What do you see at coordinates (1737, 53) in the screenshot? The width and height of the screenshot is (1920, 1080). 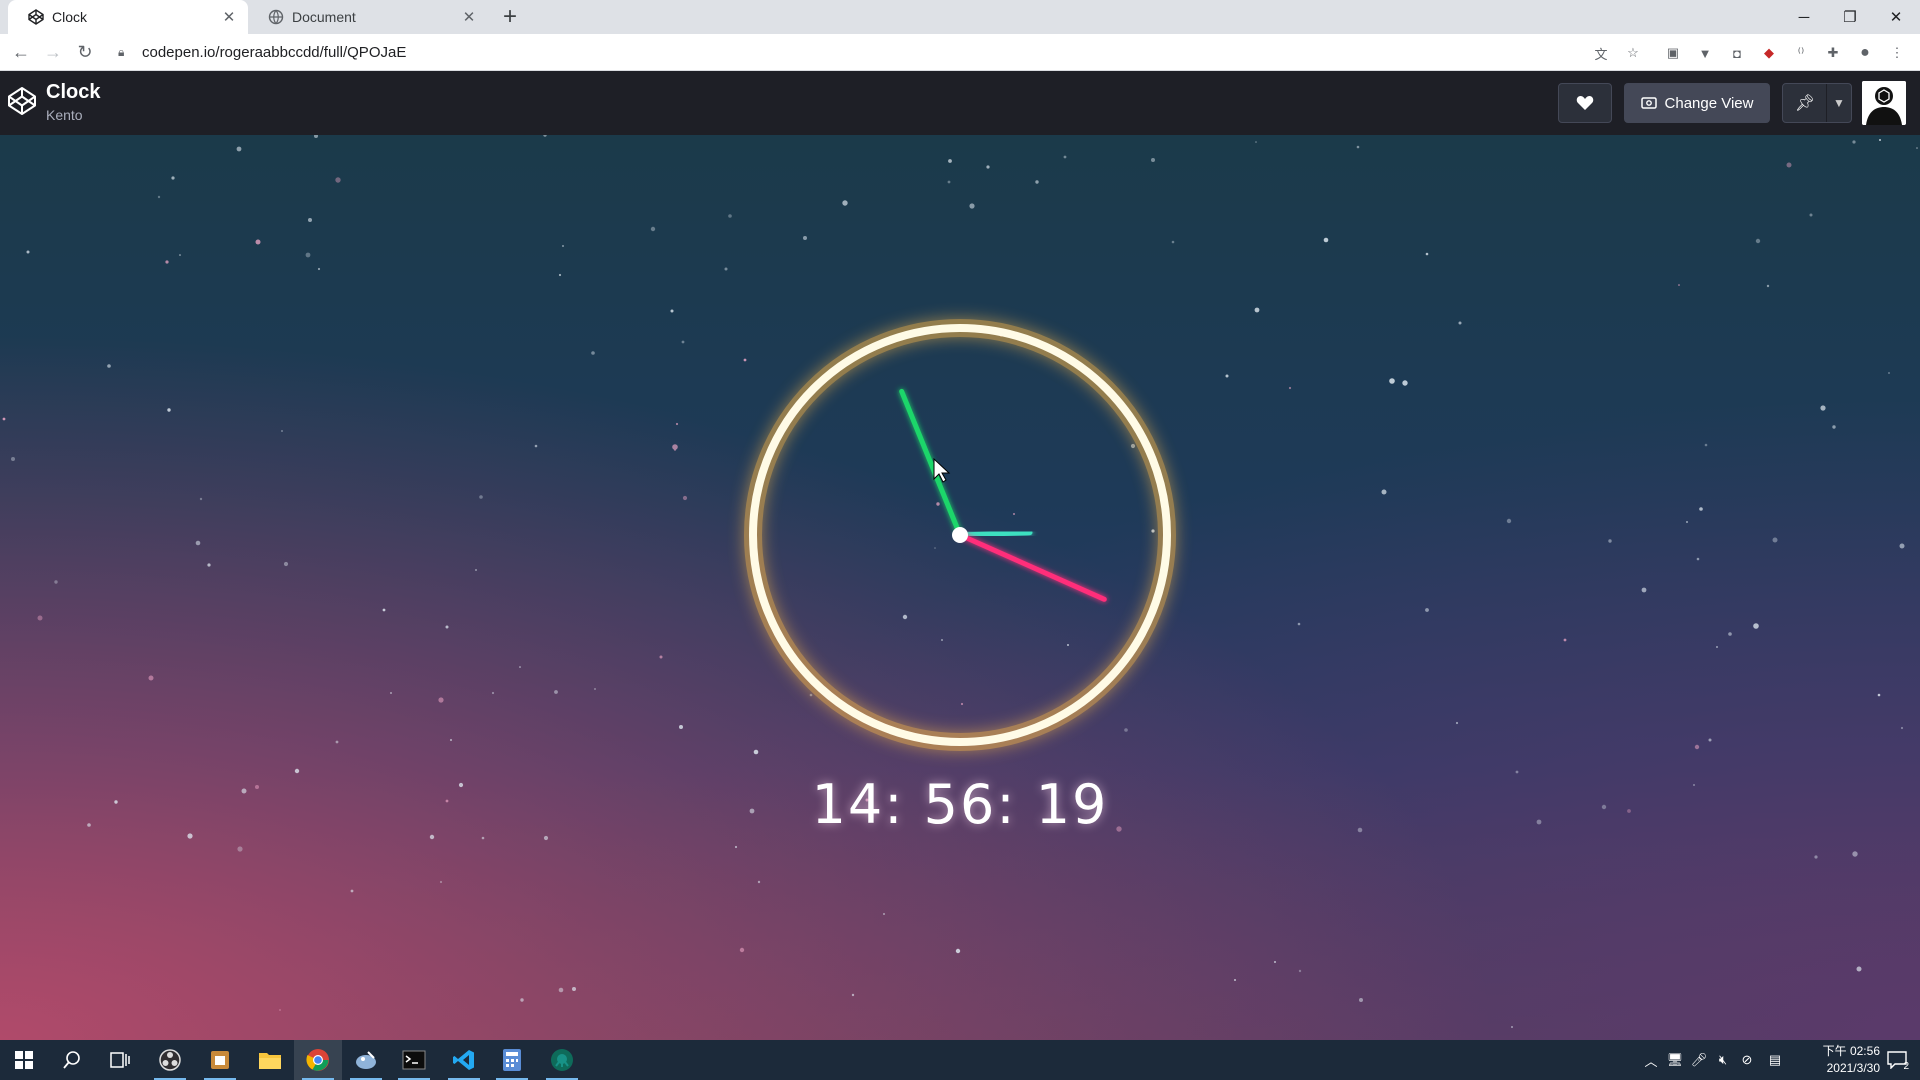 I see `extension-icon: ◘` at bounding box center [1737, 53].